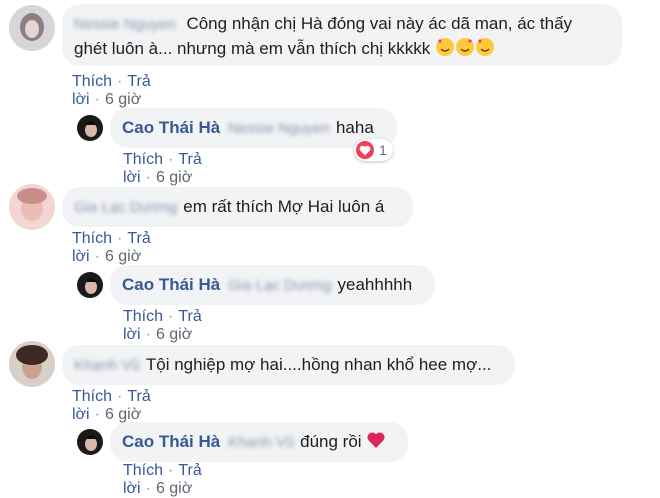  I want to click on comment-bubble: Cao Thái Hà Gia Lạc Dương yeahhhhh, so click(272, 285).